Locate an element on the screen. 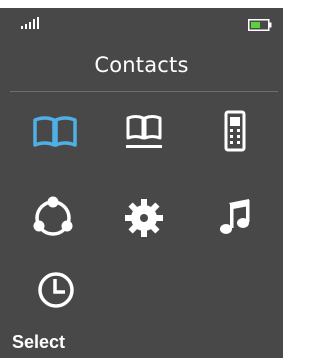 The height and width of the screenshot is (358, 320). menu-item-clock is located at coordinates (56, 291).